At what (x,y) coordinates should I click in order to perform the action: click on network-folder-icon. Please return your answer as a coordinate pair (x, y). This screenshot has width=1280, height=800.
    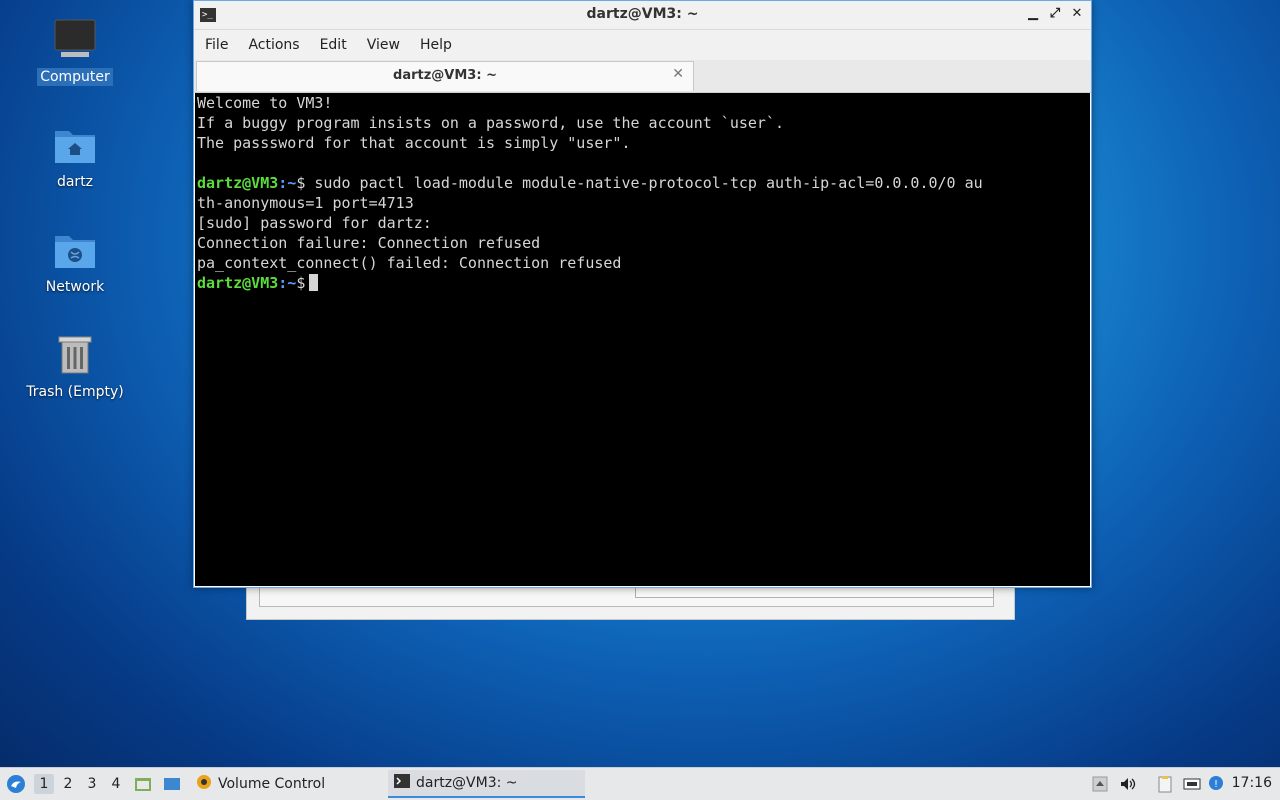
    Looking at the image, I should click on (75, 250).